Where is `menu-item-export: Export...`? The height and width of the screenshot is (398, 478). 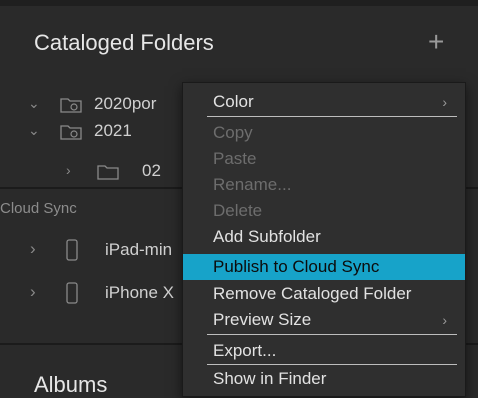
menu-item-export: Export... is located at coordinates (324, 351).